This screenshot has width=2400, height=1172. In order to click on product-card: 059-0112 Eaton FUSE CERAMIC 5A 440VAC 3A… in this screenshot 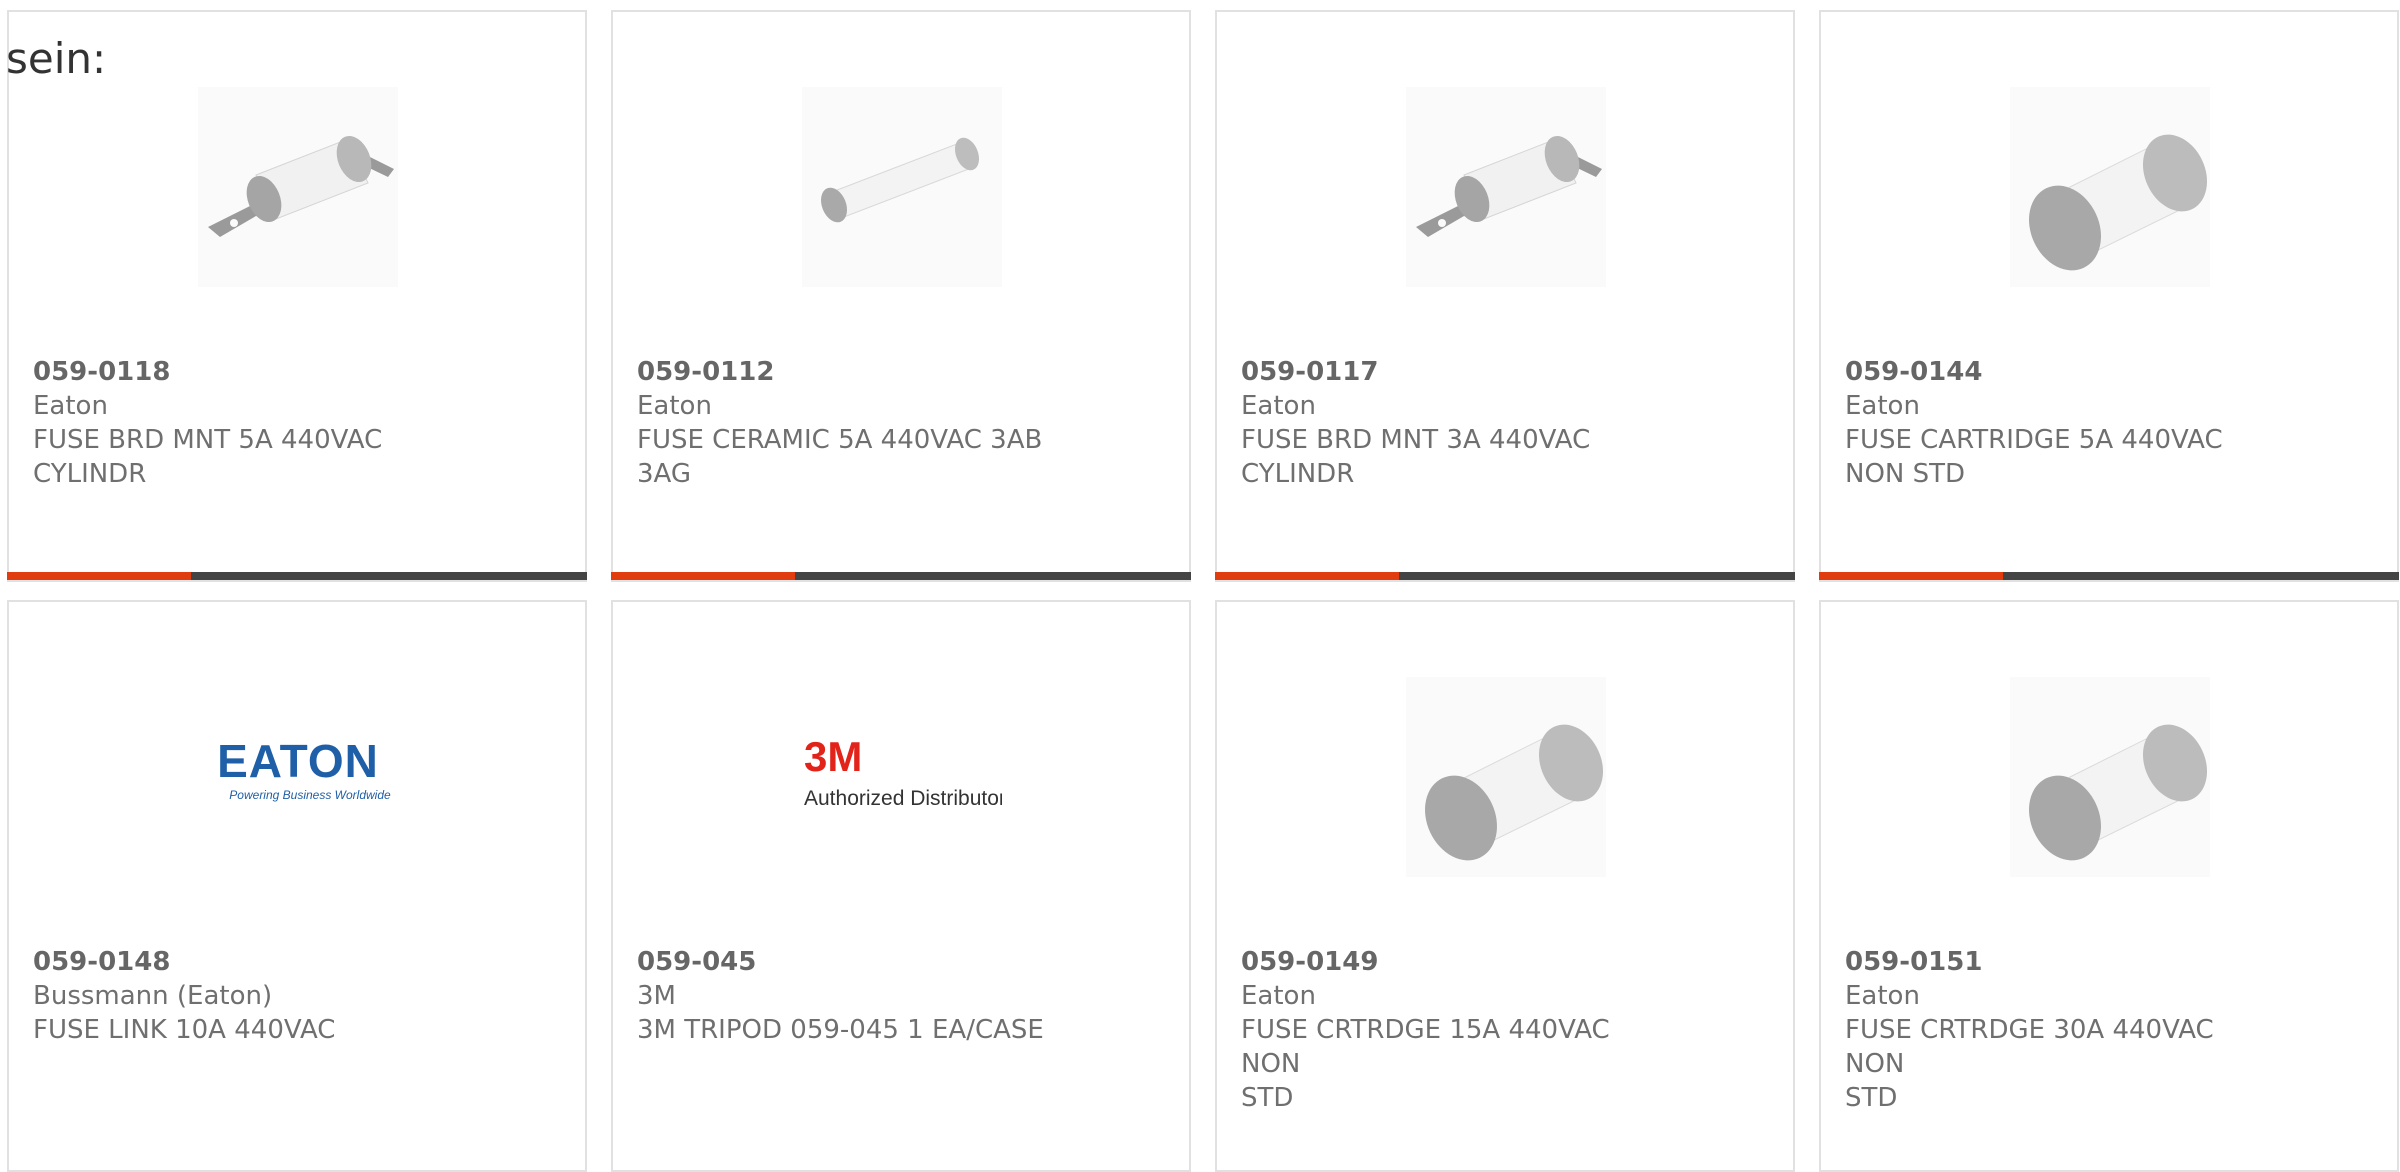, I will do `click(901, 296)`.